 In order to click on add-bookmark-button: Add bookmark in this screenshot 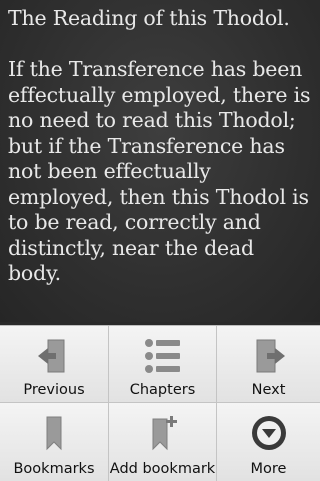, I will do `click(163, 442)`.